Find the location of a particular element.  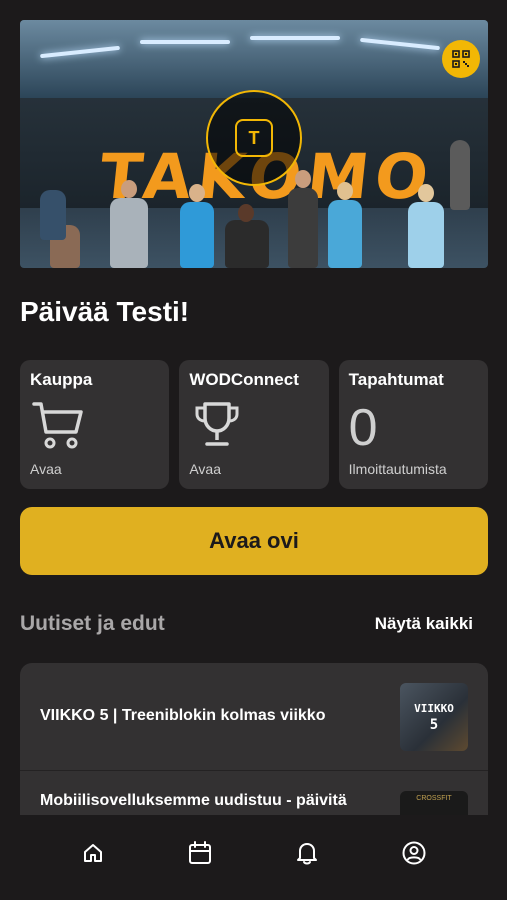

hero-ceiling is located at coordinates (254, 60).